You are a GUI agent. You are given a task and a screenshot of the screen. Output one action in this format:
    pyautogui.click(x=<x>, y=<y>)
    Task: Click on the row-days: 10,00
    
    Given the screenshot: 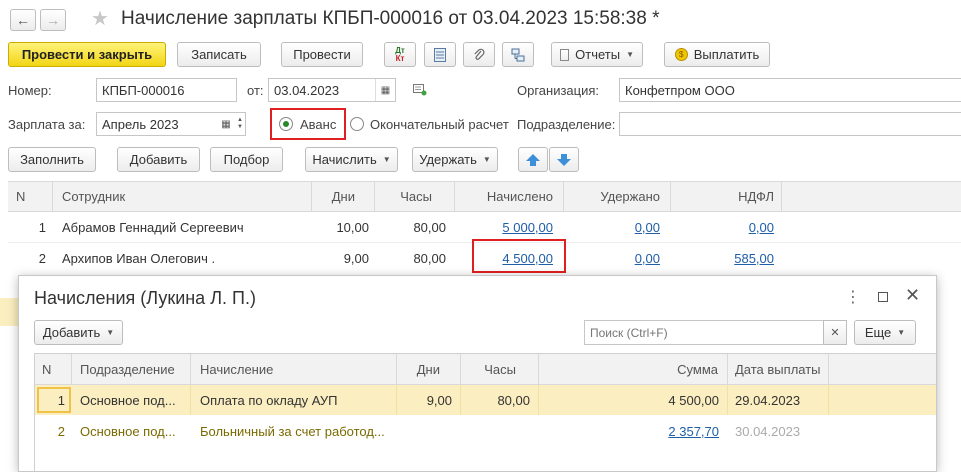 What is the action you would take?
    pyautogui.click(x=352, y=227)
    